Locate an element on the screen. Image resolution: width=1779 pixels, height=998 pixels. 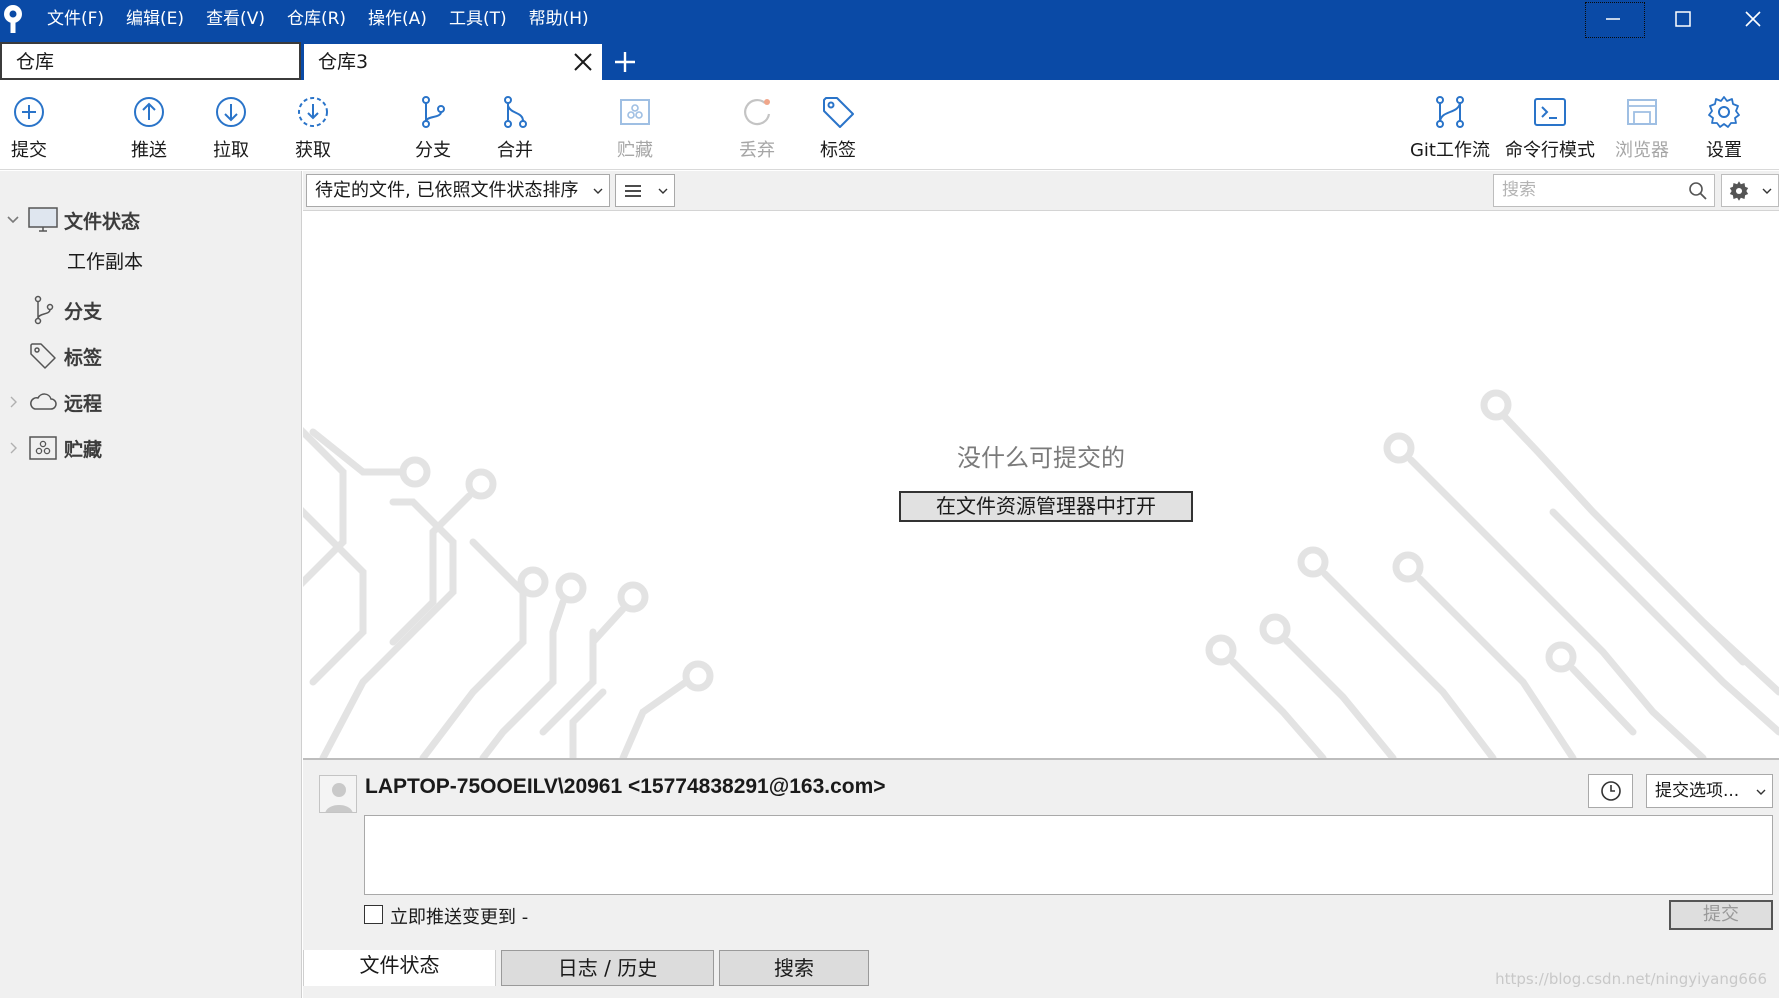
fetch-icon is located at coordinates (313, 112).